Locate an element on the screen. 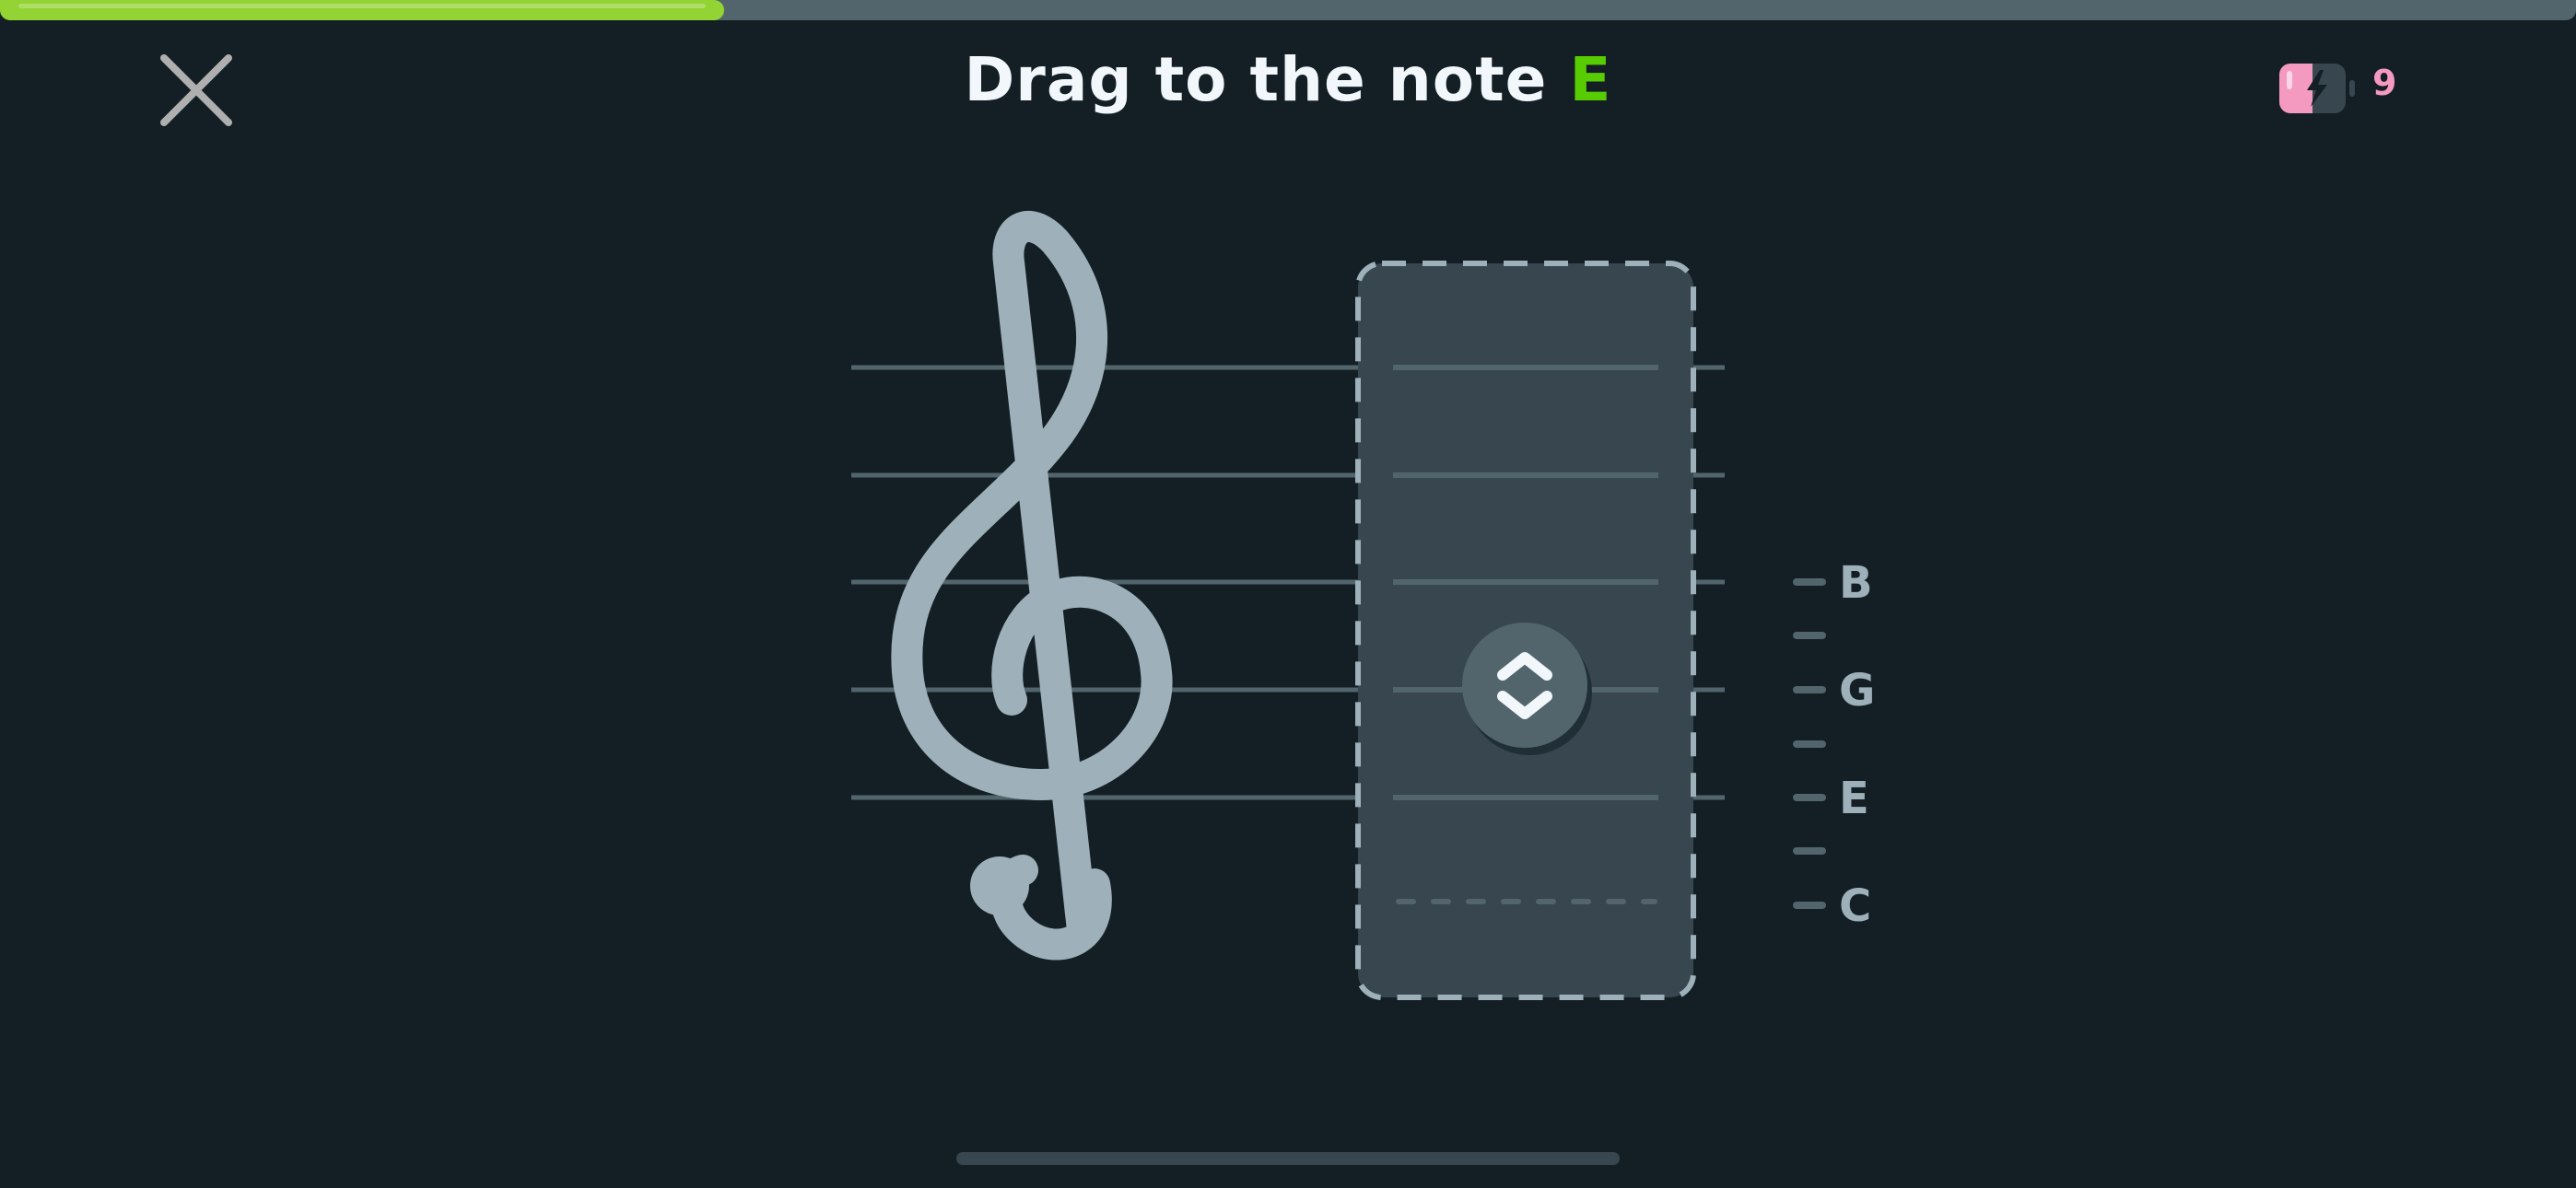 The image size is (2576, 1188). treble-clef-dot is located at coordinates (1000, 886).